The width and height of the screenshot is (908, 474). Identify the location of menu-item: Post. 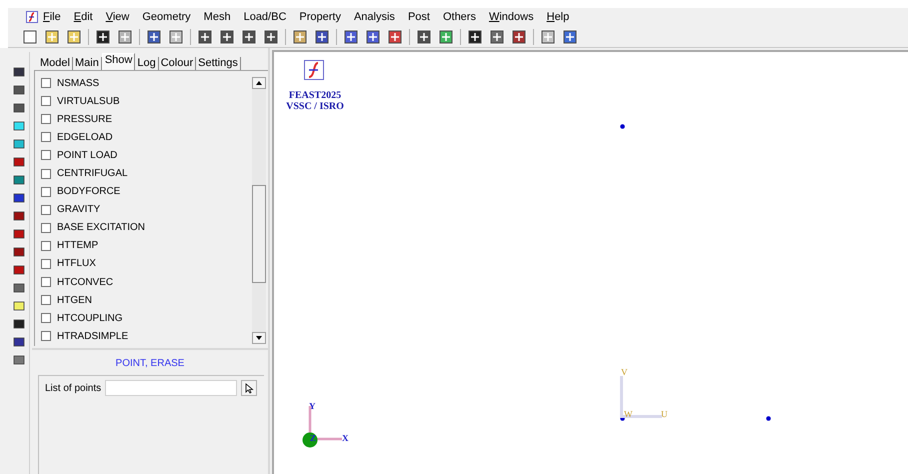
(419, 17).